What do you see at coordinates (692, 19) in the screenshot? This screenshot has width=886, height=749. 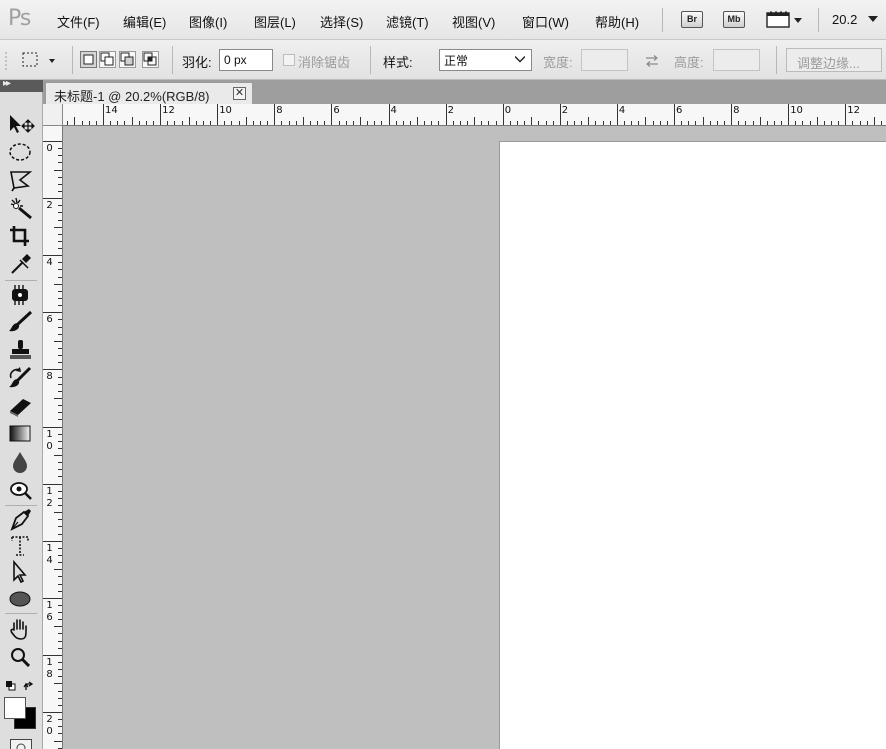 I see `bridge-button: Br` at bounding box center [692, 19].